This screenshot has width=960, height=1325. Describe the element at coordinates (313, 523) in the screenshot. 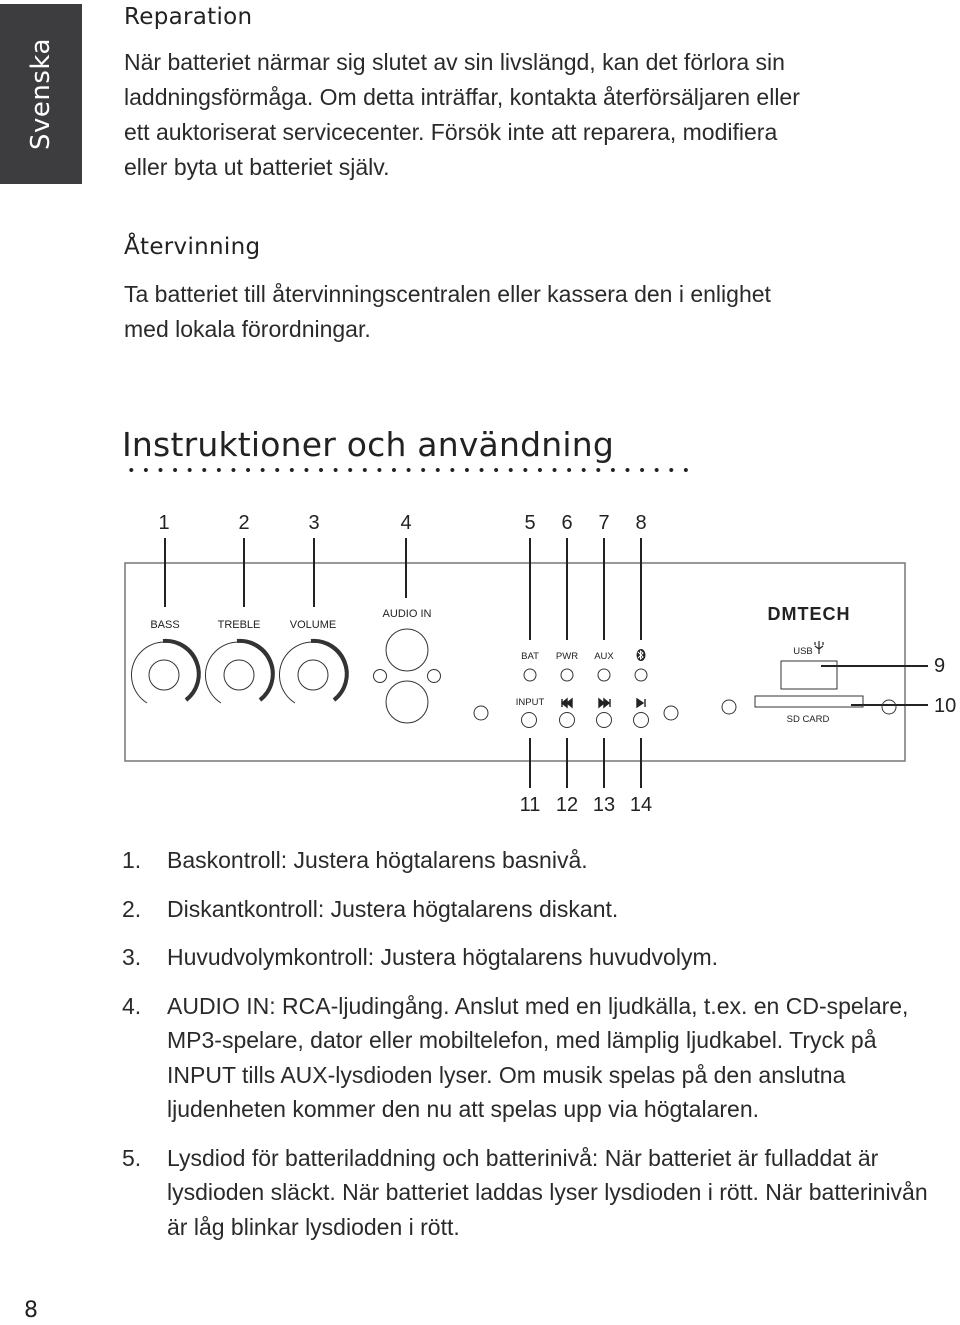

I see `callout-3: 3` at that location.